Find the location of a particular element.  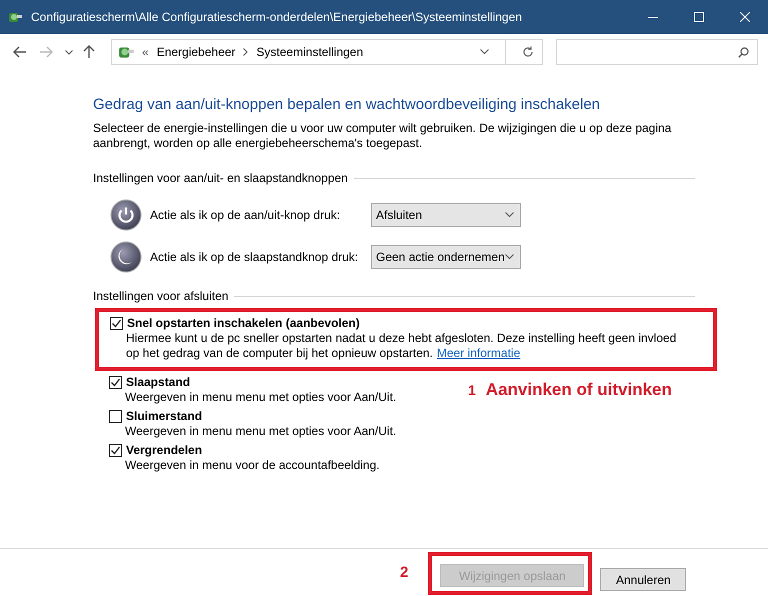

moon-button-icon is located at coordinates (126, 257).